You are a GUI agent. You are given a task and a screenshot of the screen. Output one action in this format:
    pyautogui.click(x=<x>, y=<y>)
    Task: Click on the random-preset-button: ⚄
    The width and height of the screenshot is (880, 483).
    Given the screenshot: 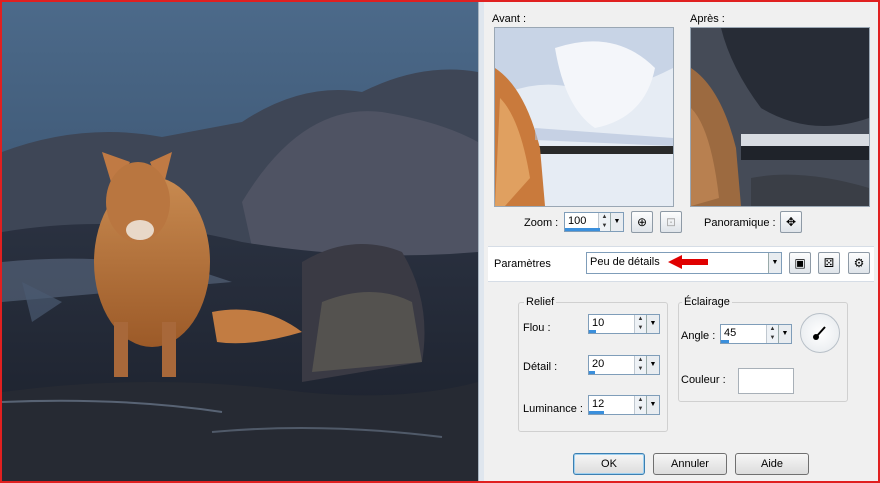 What is the action you would take?
    pyautogui.click(x=829, y=263)
    